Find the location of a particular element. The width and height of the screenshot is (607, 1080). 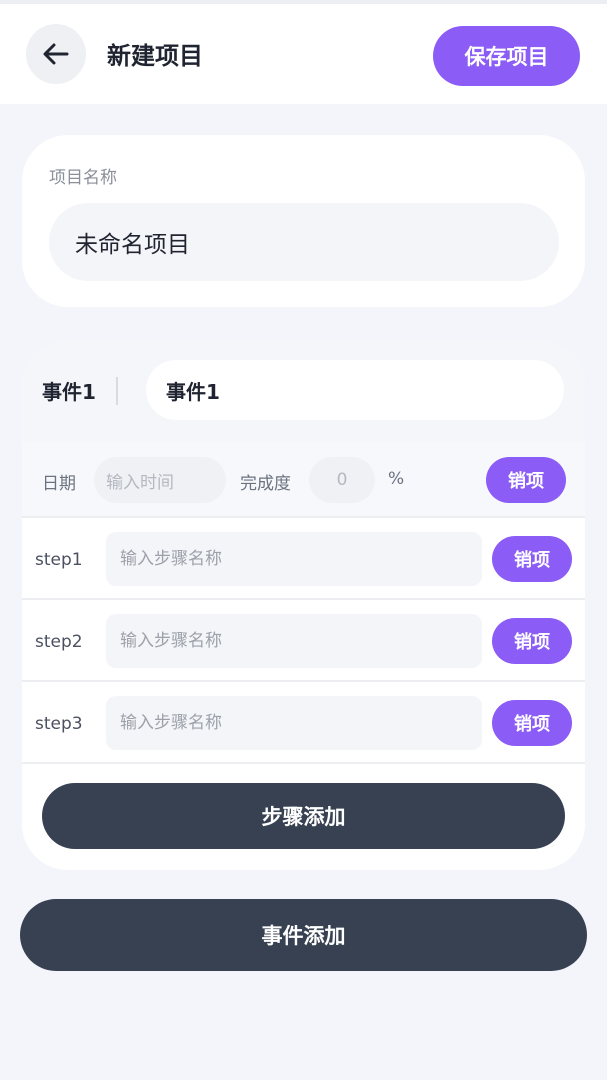

percent-unit: % is located at coordinates (396, 479).